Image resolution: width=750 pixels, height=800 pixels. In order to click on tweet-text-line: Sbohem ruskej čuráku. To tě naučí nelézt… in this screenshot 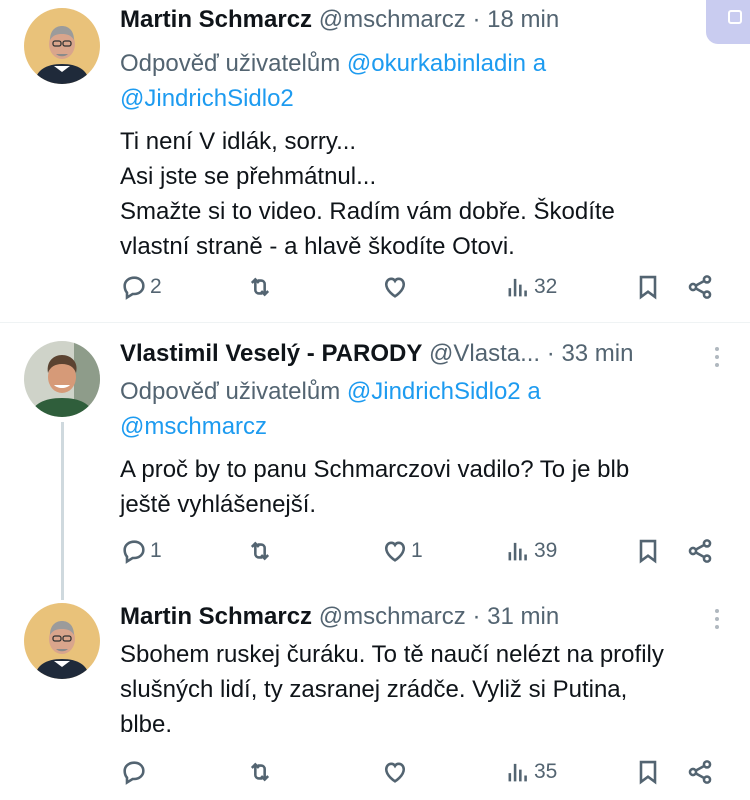, I will do `click(392, 654)`.